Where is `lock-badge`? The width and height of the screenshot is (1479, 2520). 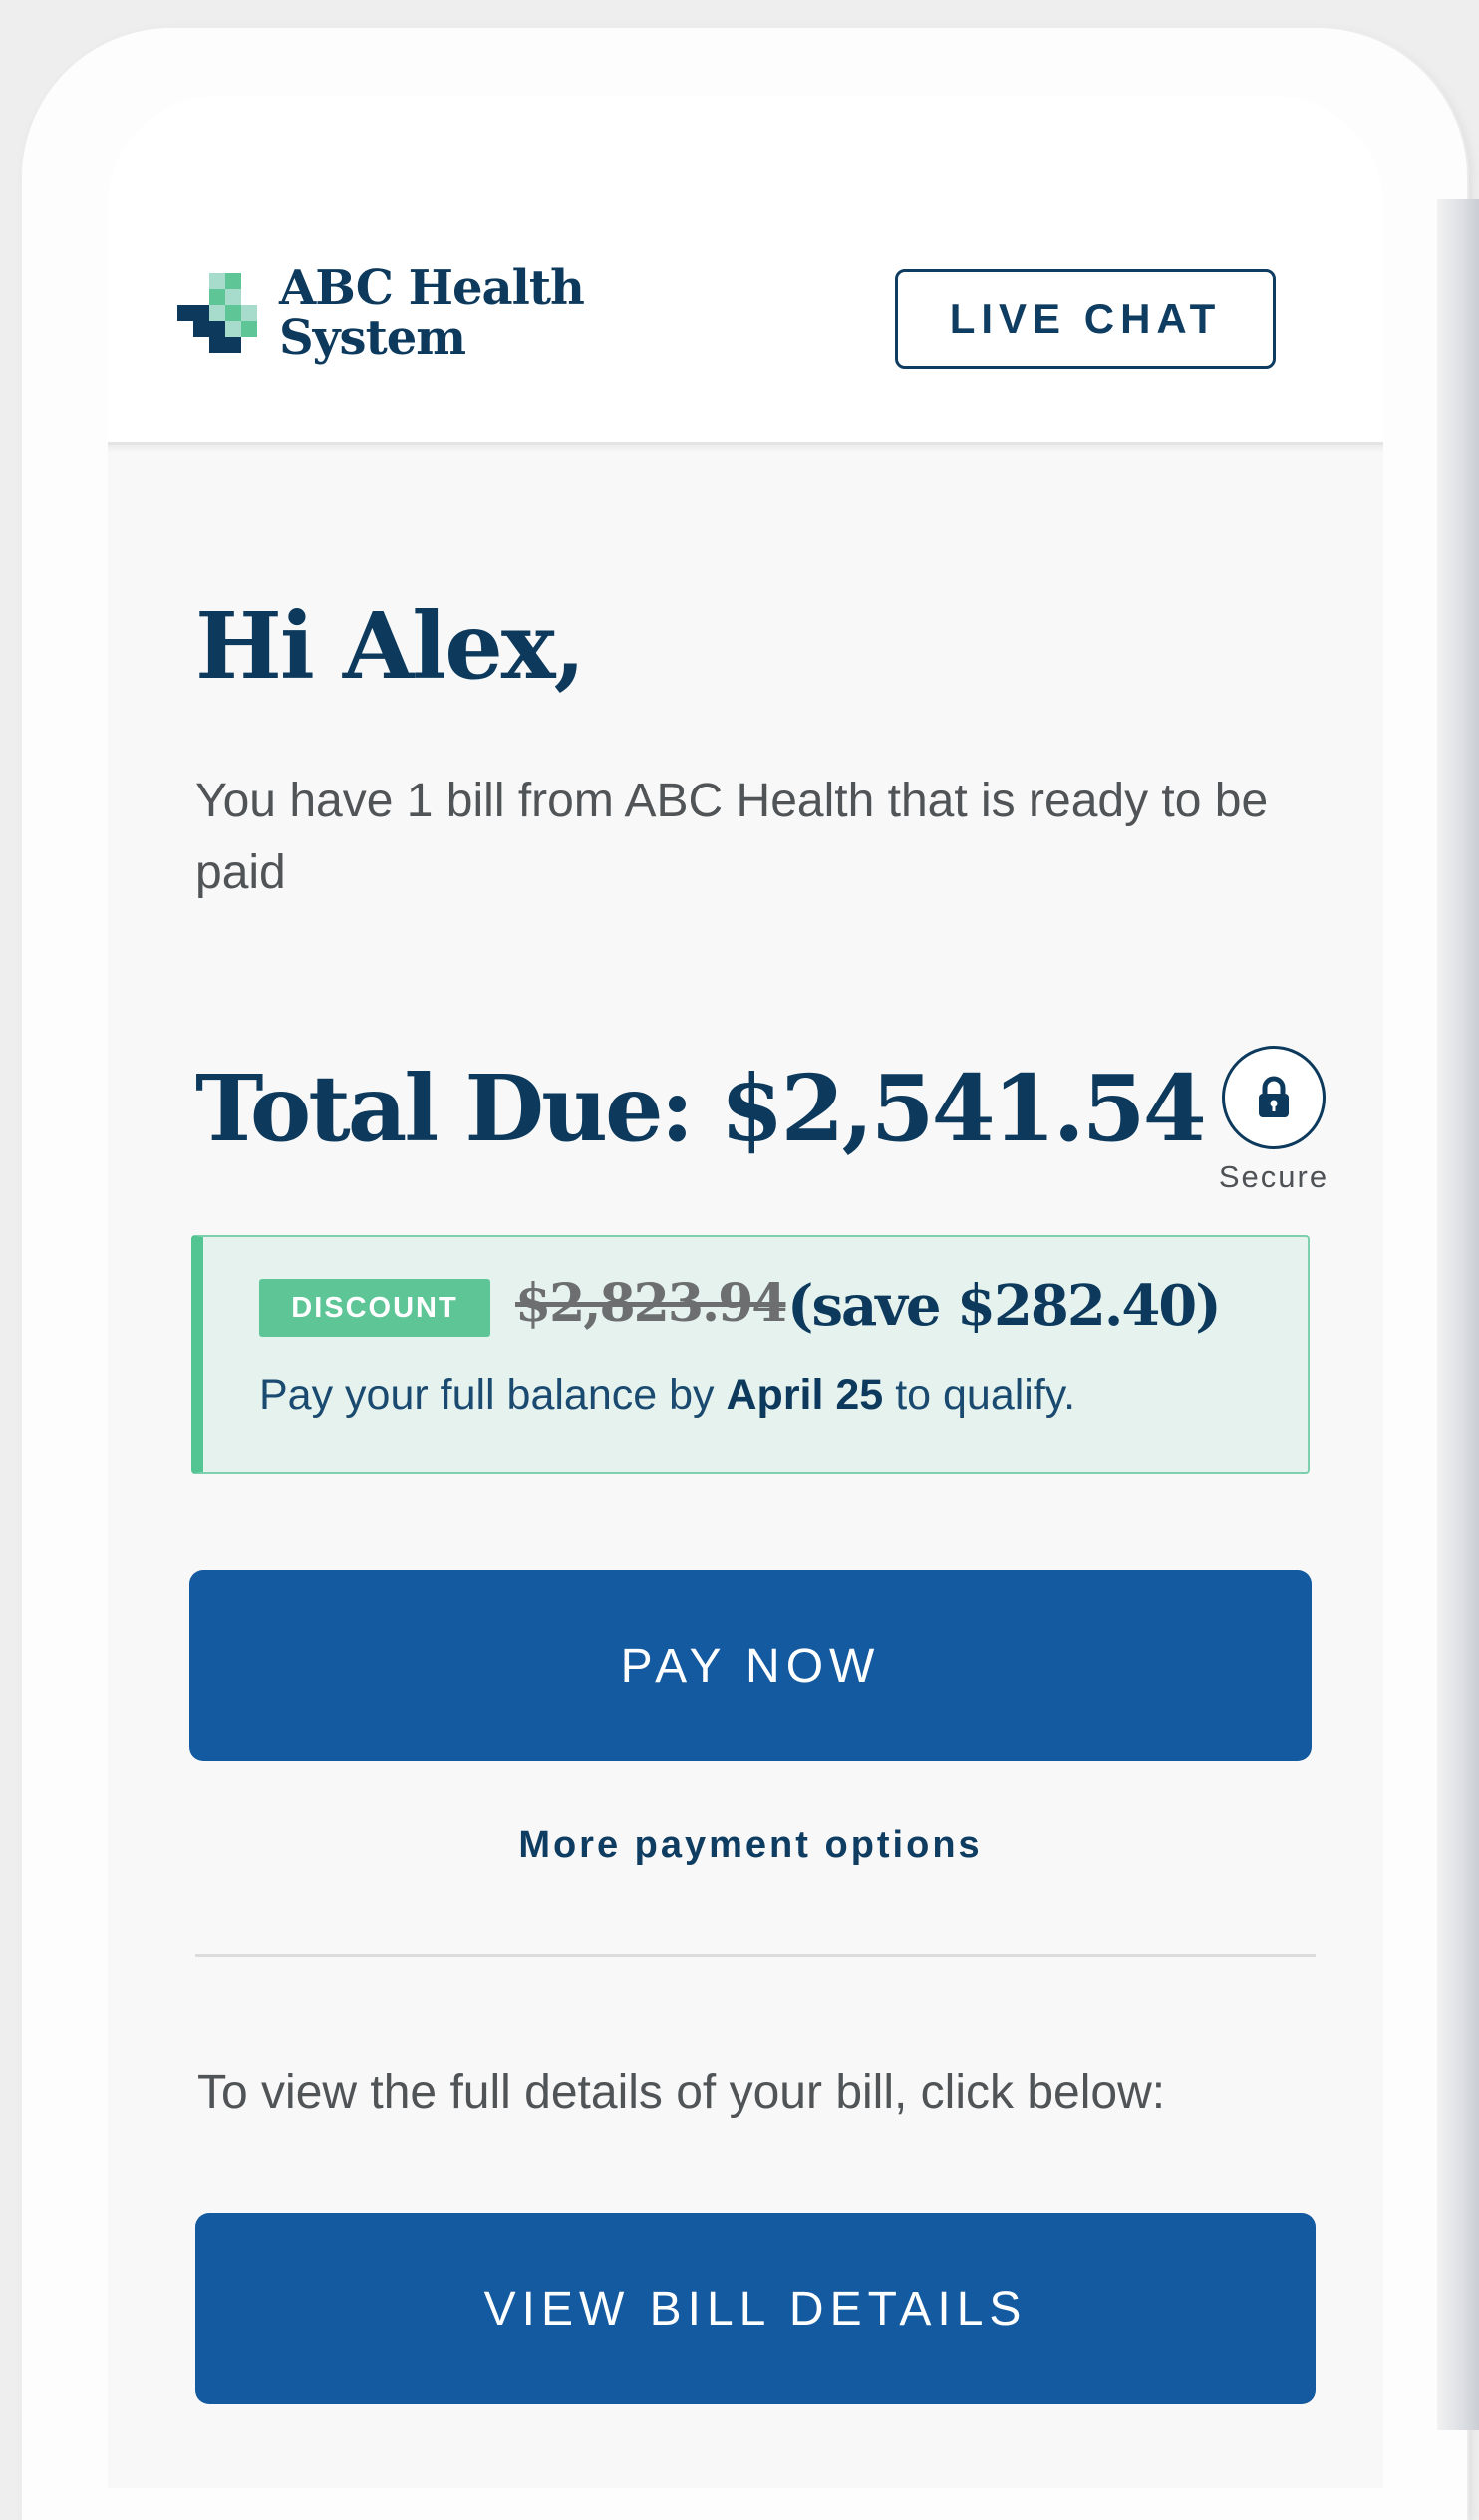
lock-badge is located at coordinates (1274, 1097).